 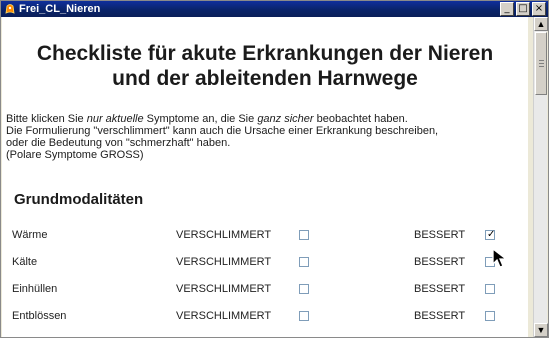 I want to click on maximize-button: □, so click(x=523, y=9).